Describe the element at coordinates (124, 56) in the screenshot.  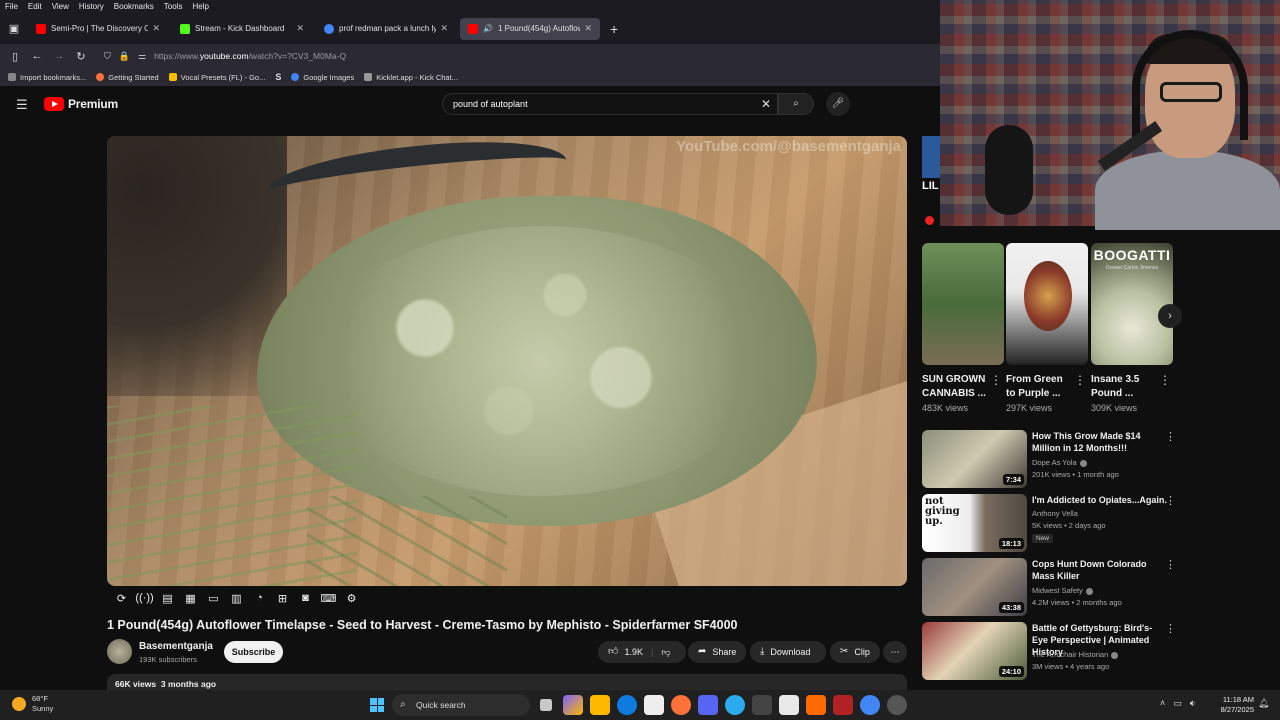
I see `lock-icon: 🔒` at that location.